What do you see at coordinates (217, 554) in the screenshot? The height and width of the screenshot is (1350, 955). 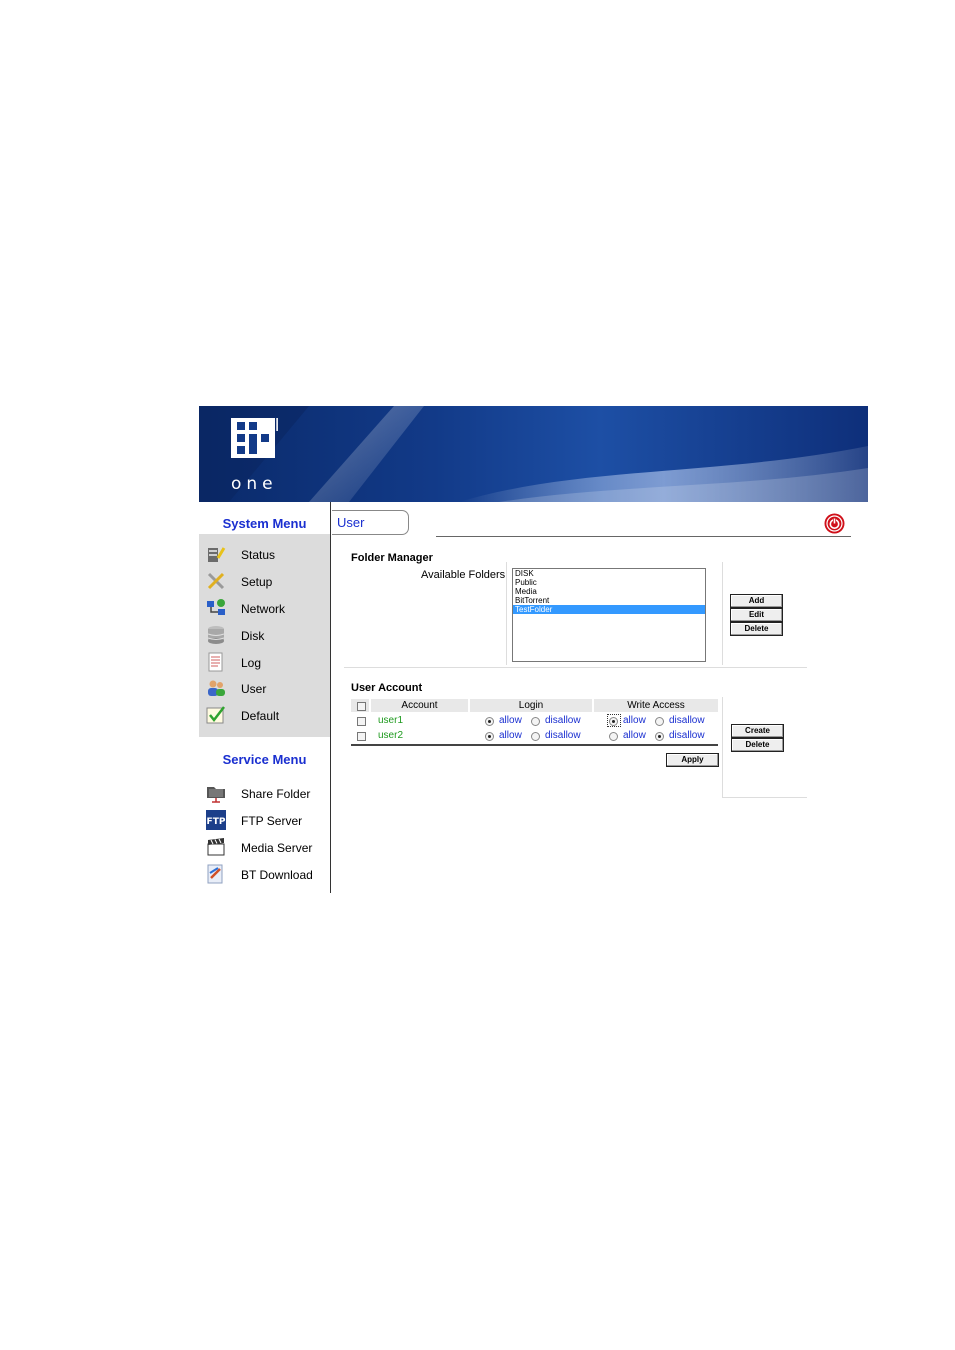 I see `status-icon` at bounding box center [217, 554].